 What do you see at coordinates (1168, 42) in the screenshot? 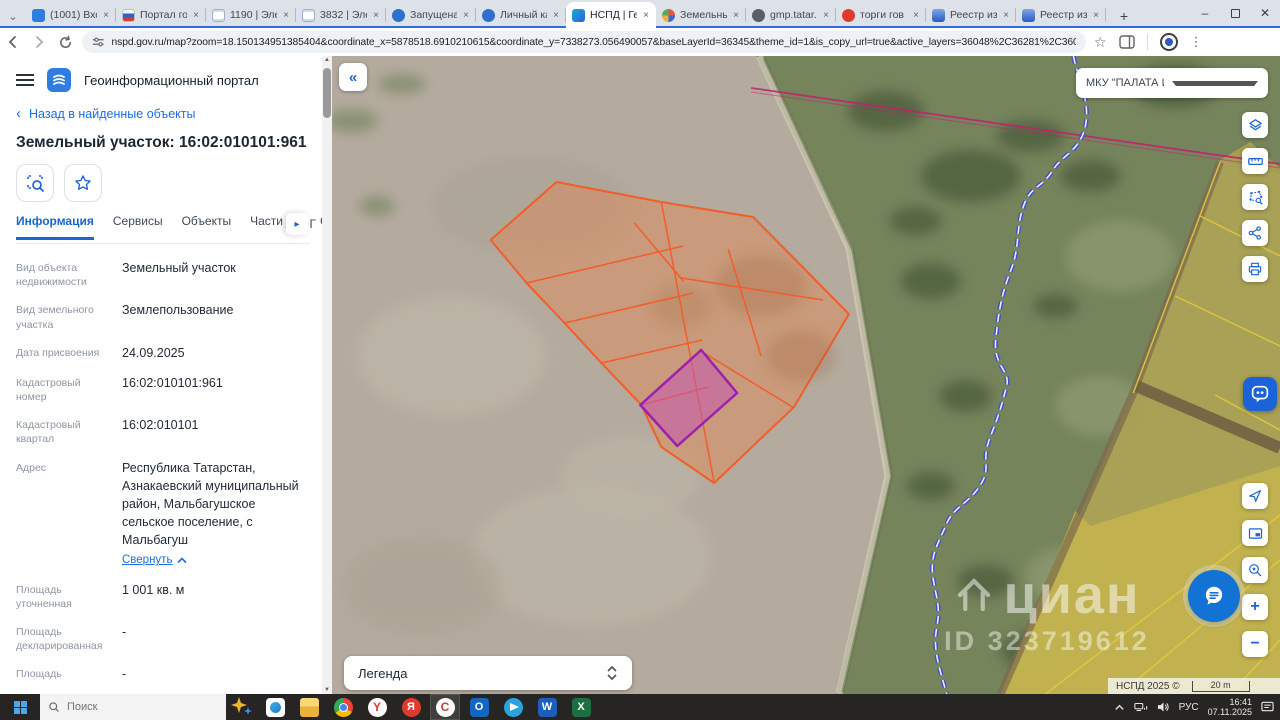
I see `profile-avatar` at bounding box center [1168, 42].